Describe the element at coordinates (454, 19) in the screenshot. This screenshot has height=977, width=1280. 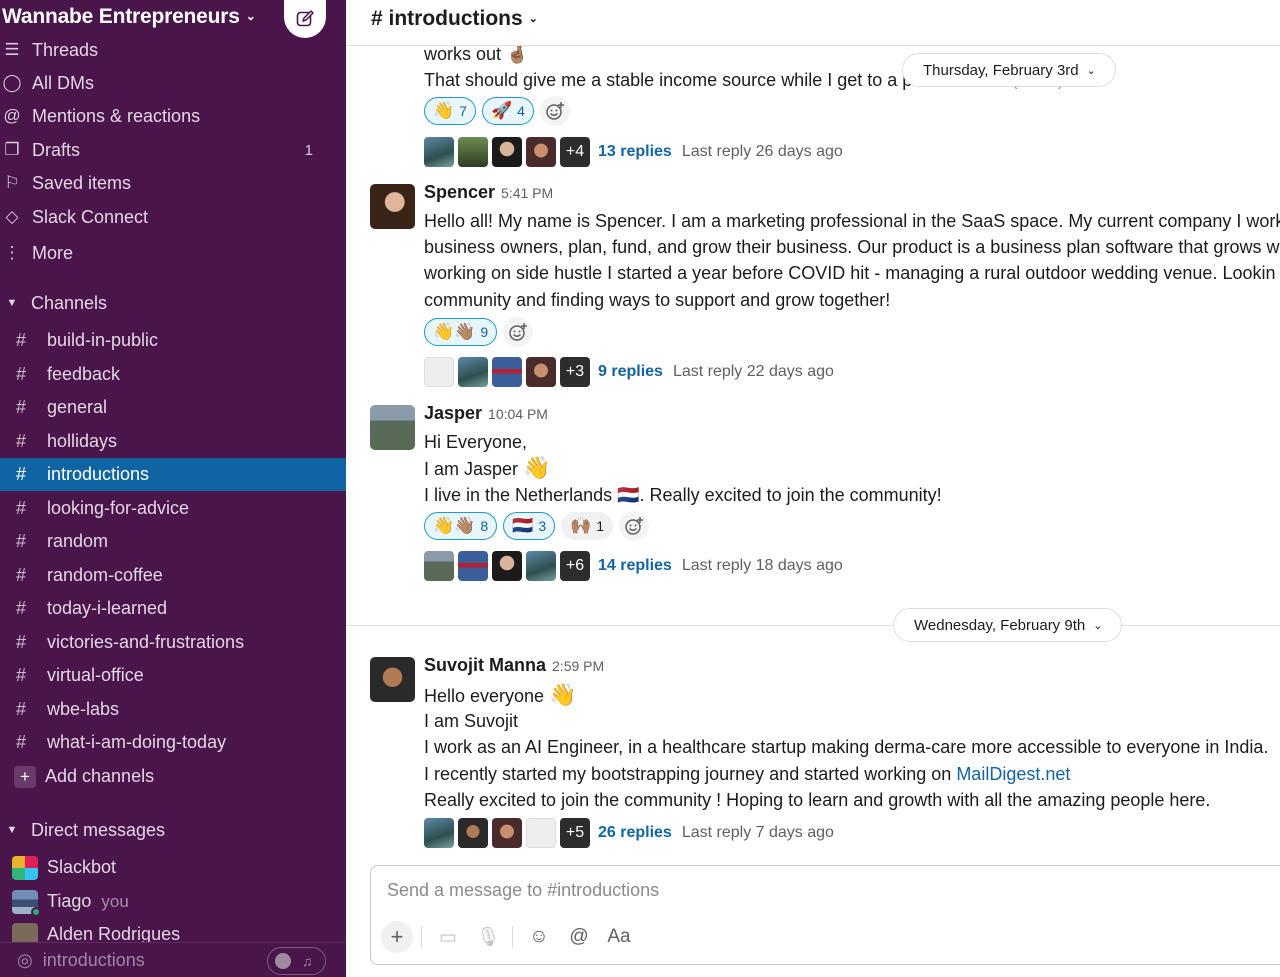
I see `channel-title-button: # introductions ⌄` at that location.